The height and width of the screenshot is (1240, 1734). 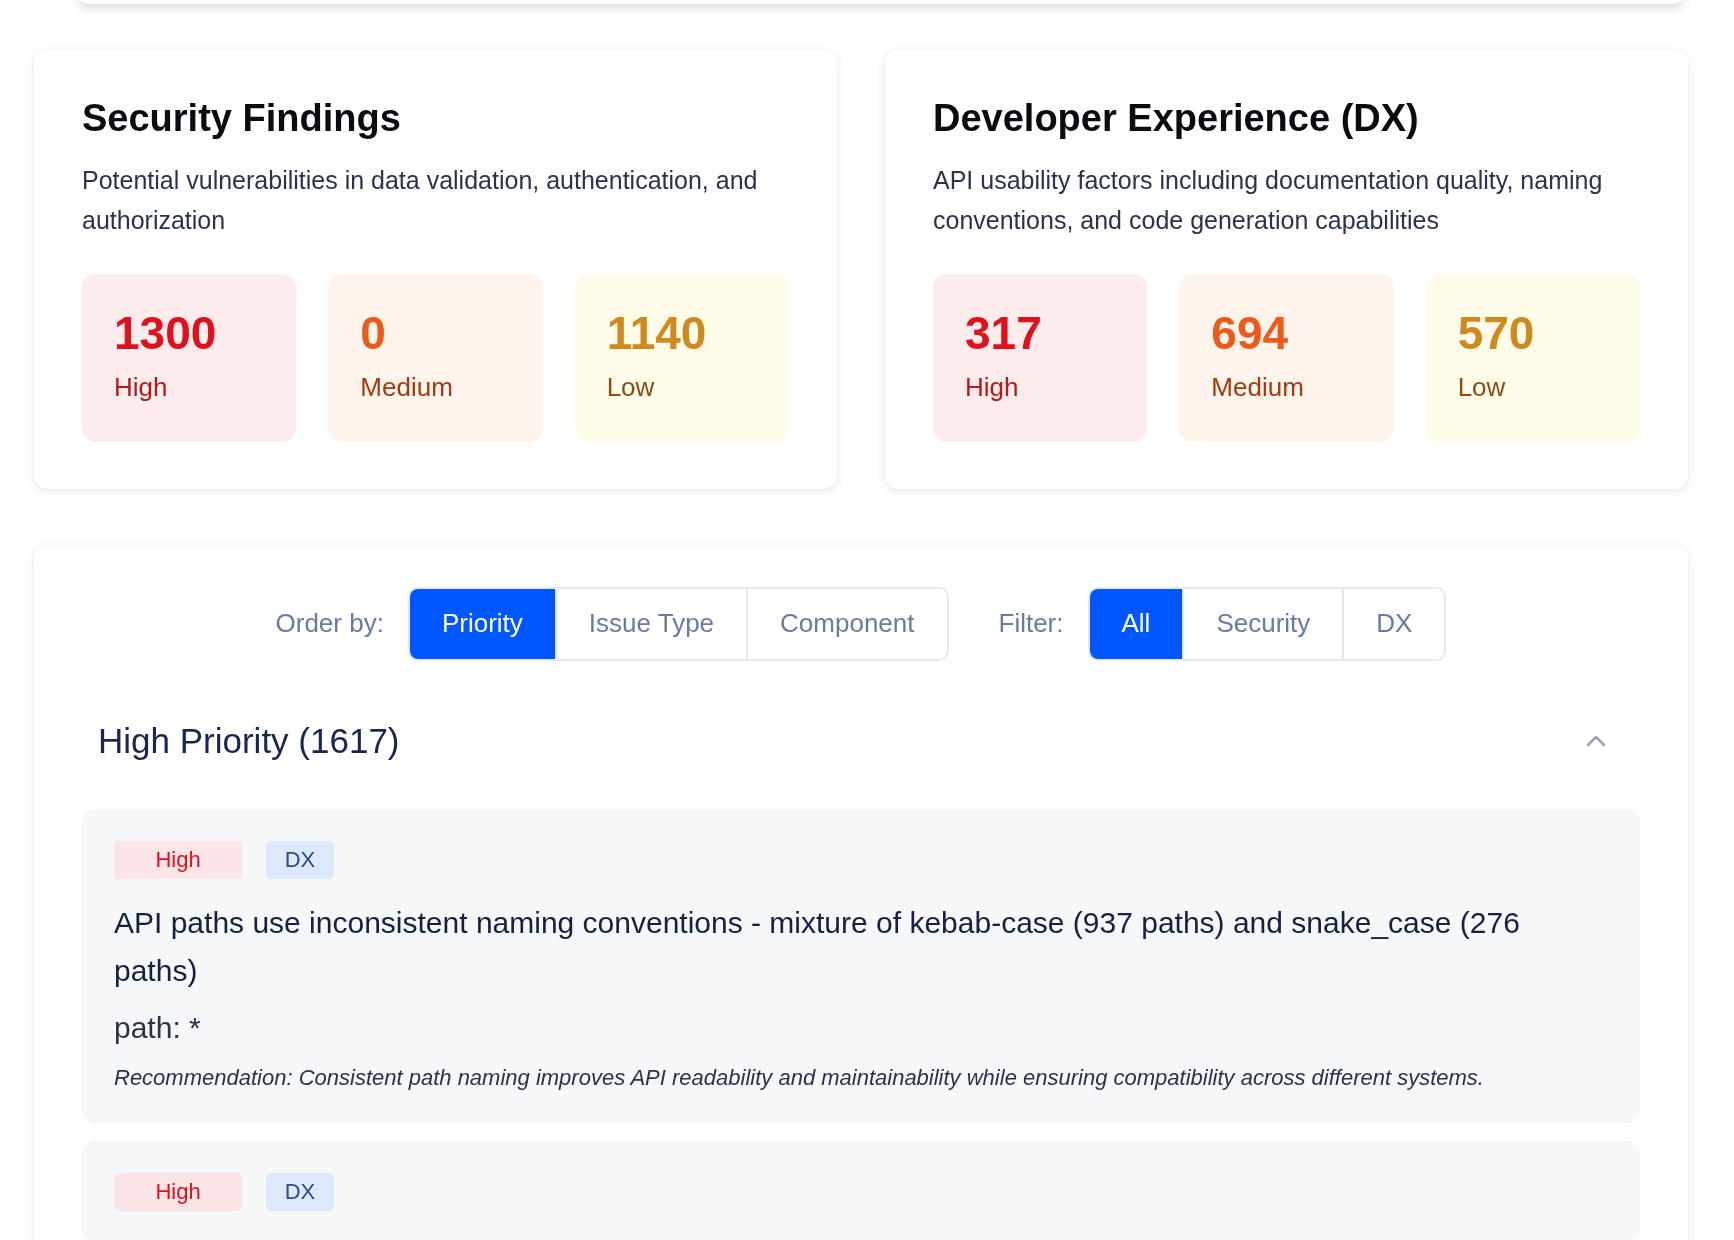 What do you see at coordinates (1596, 740) in the screenshot?
I see `chevron-icon` at bounding box center [1596, 740].